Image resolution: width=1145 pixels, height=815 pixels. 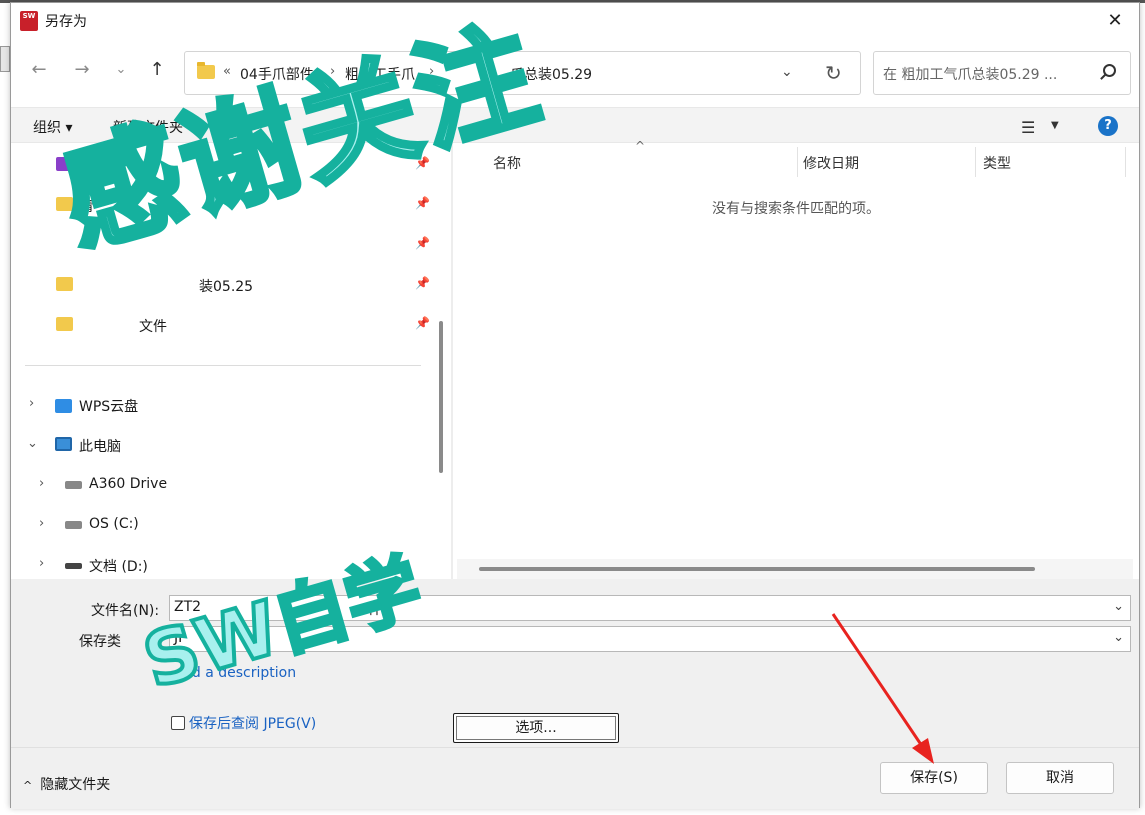 I want to click on cloud-icon, so click(x=63, y=406).